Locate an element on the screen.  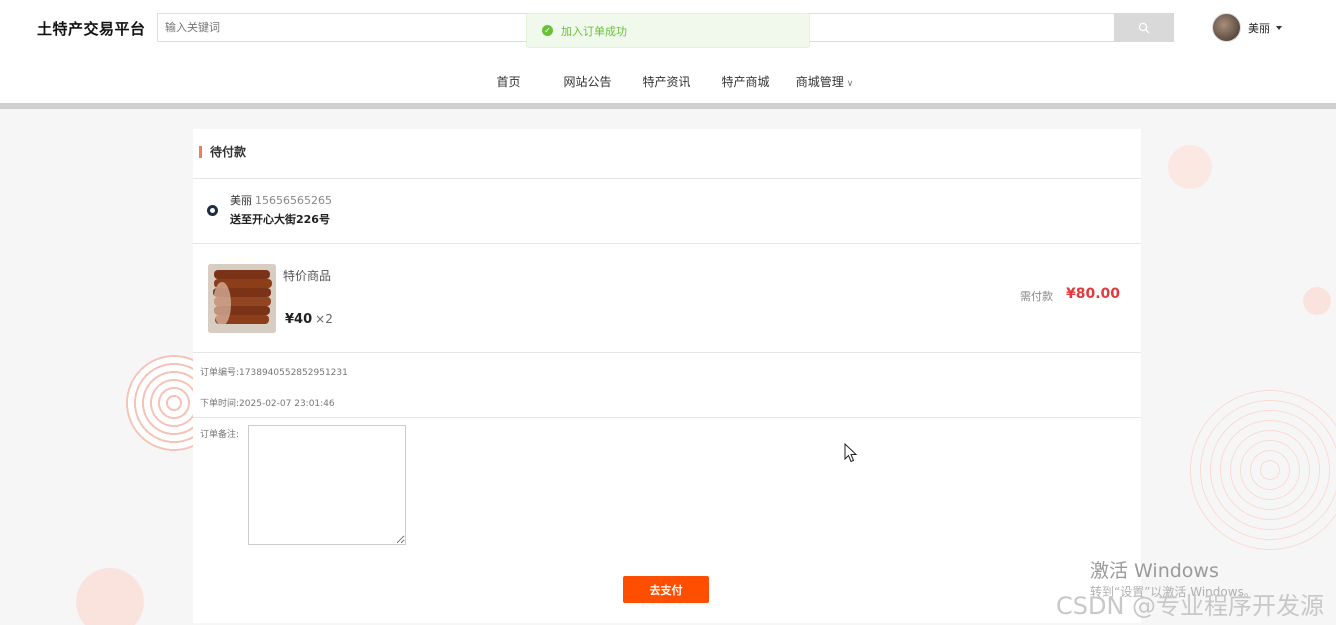
user-name: 美丽 is located at coordinates (1259, 28).